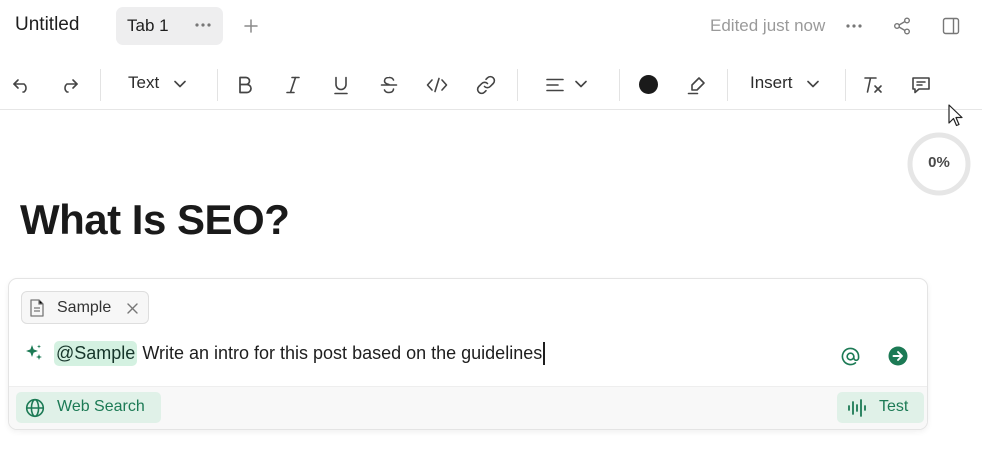 The image size is (982, 460). I want to click on bold-icon, so click(245, 85).